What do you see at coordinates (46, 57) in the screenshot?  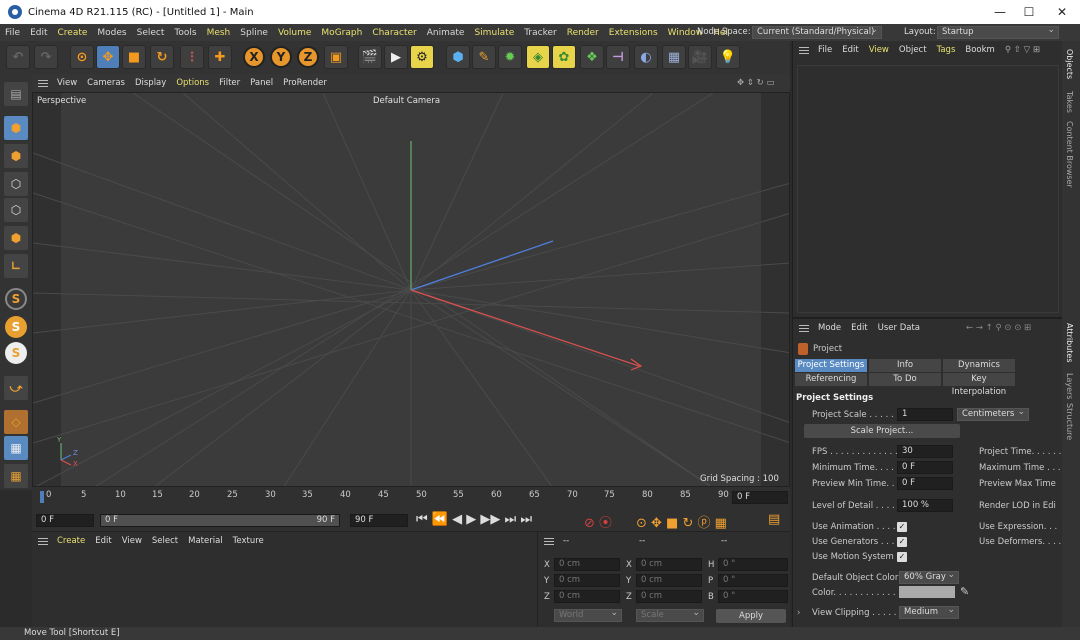 I see `redo-icon: ↷` at bounding box center [46, 57].